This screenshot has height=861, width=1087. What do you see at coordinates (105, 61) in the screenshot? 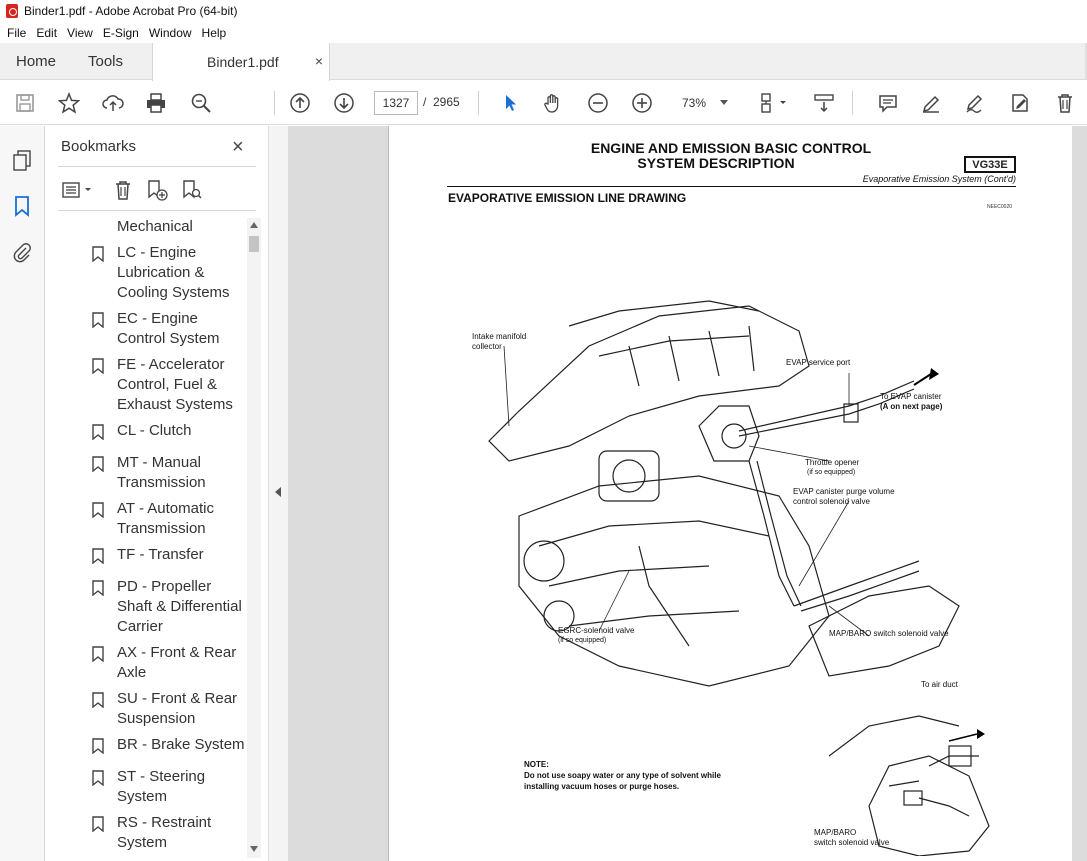
I see `tab-tools: Tools` at bounding box center [105, 61].